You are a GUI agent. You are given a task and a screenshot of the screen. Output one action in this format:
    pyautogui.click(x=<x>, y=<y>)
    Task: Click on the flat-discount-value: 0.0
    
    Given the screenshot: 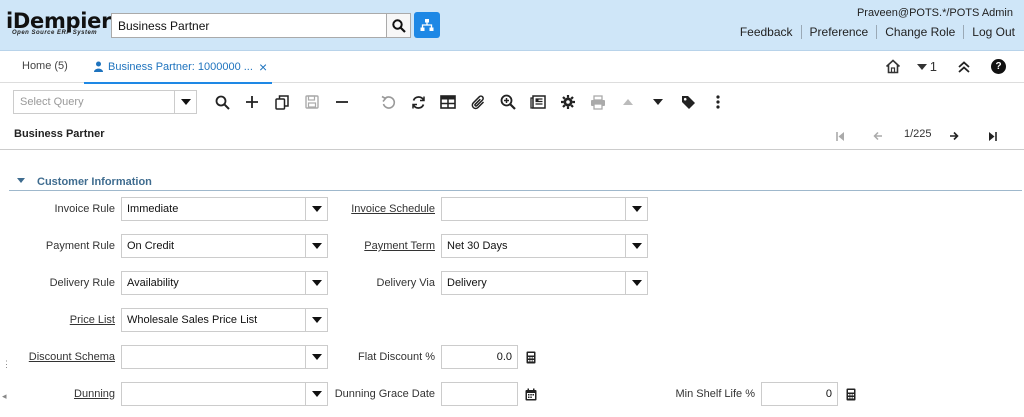 What is the action you would take?
    pyautogui.click(x=504, y=357)
    